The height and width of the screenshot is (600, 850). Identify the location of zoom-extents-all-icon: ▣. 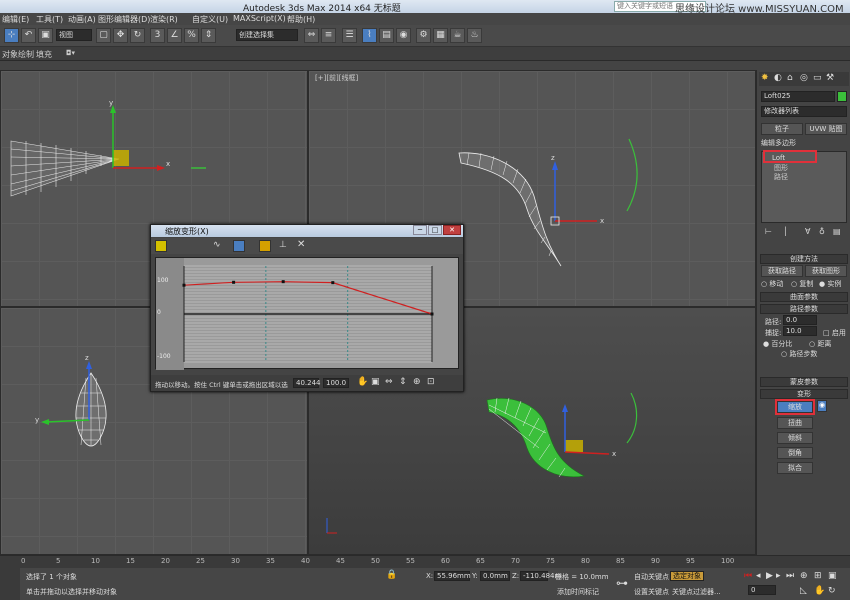
(832, 576).